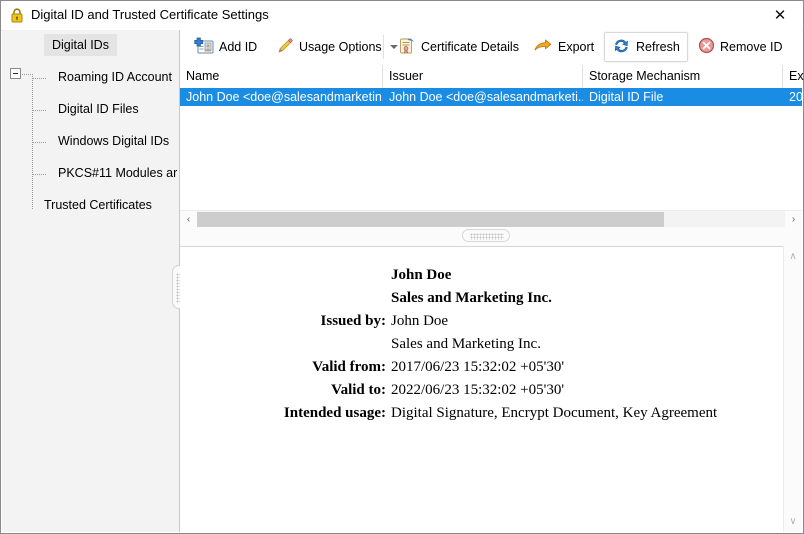 This screenshot has height=534, width=804. Describe the element at coordinates (430, 219) in the screenshot. I see `scroll-thumb` at that location.